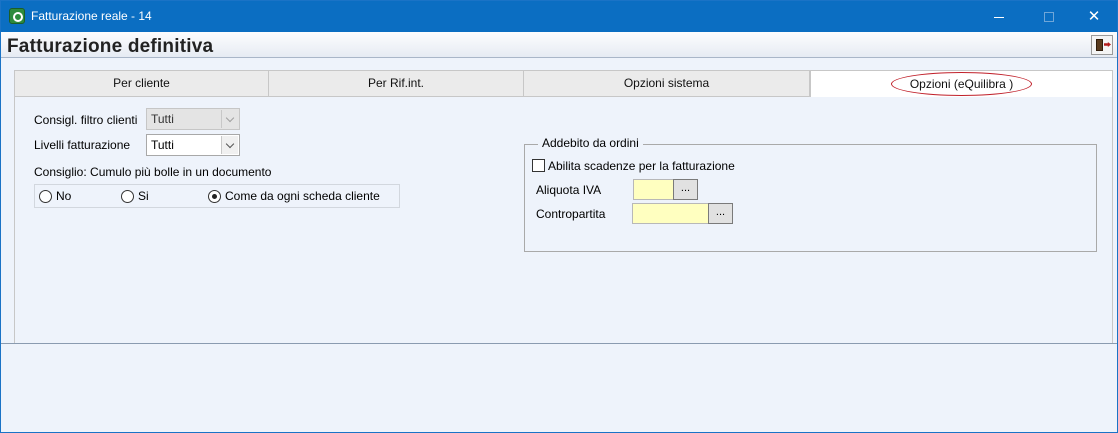  I want to click on contropartita-label: Contropartita, so click(571, 214).